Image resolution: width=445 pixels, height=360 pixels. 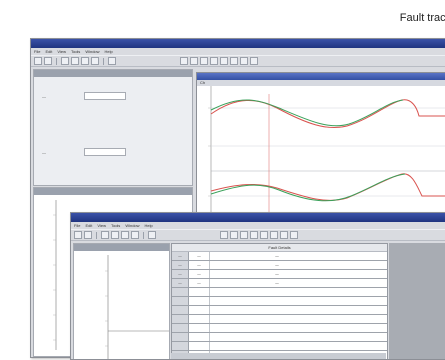 I want to click on waveform-tab: Ch, so click(x=202, y=82).